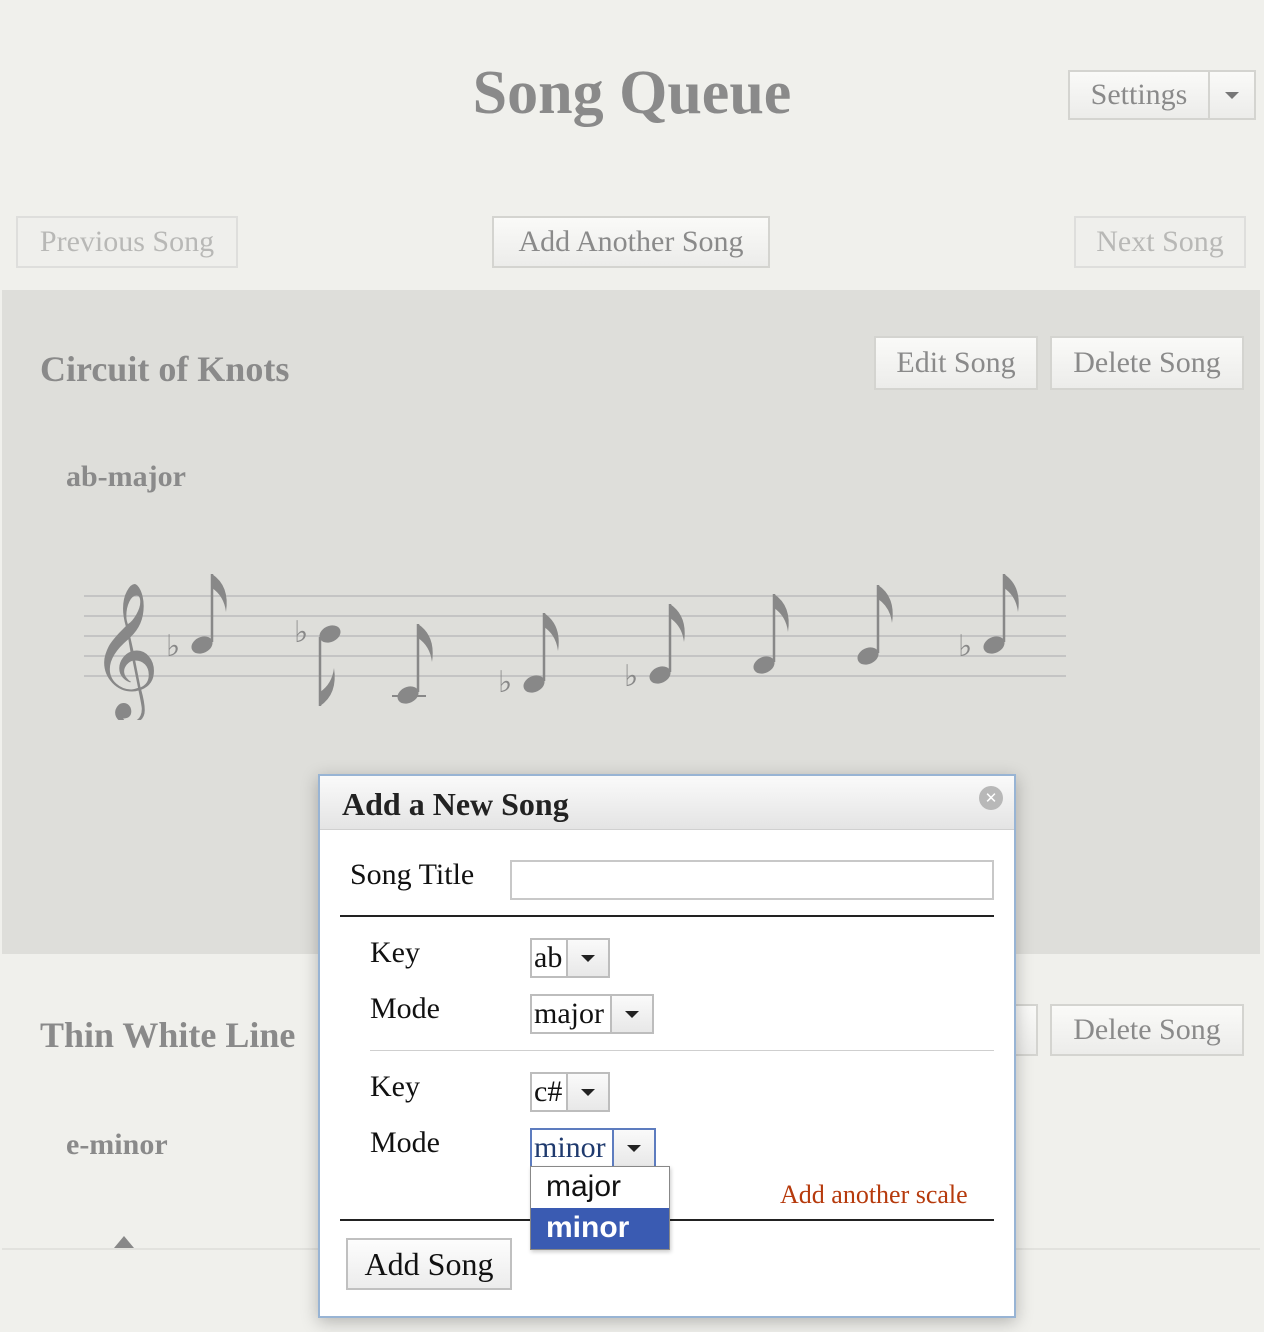 This screenshot has width=1264, height=1332. What do you see at coordinates (991, 798) in the screenshot?
I see `close-icon: ✕` at bounding box center [991, 798].